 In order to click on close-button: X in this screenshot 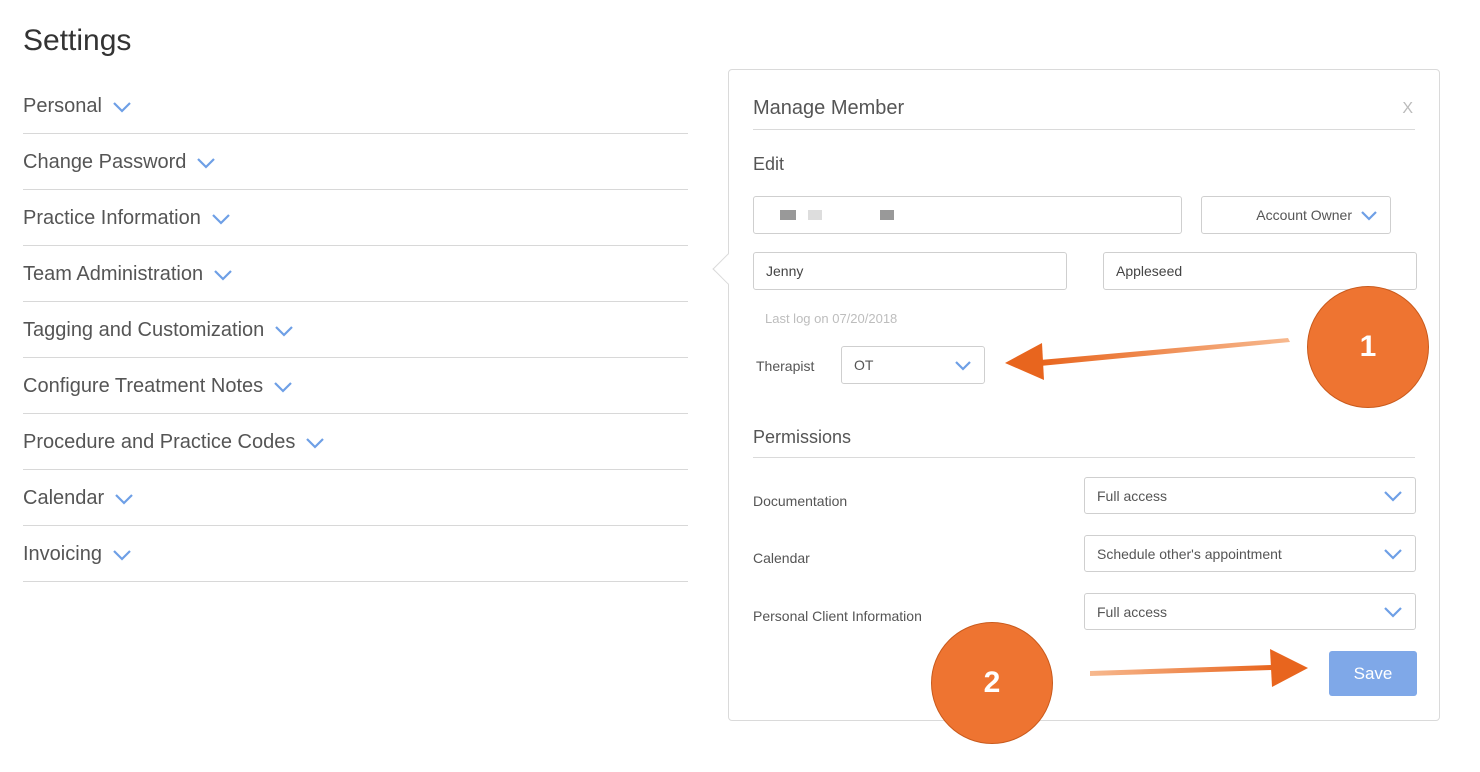, I will do `click(1407, 109)`.